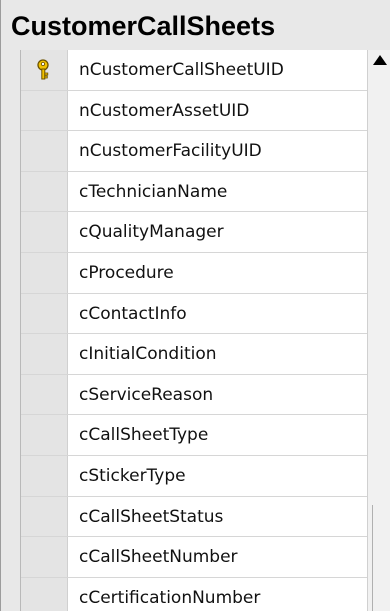 The width and height of the screenshot is (390, 611). I want to click on column-name: cCallSheetNumber, so click(158, 557).